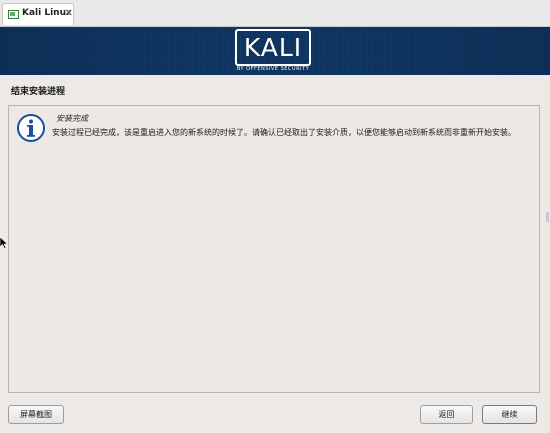 The height and width of the screenshot is (433, 550). I want to click on message-title: 安装完成, so click(72, 118).